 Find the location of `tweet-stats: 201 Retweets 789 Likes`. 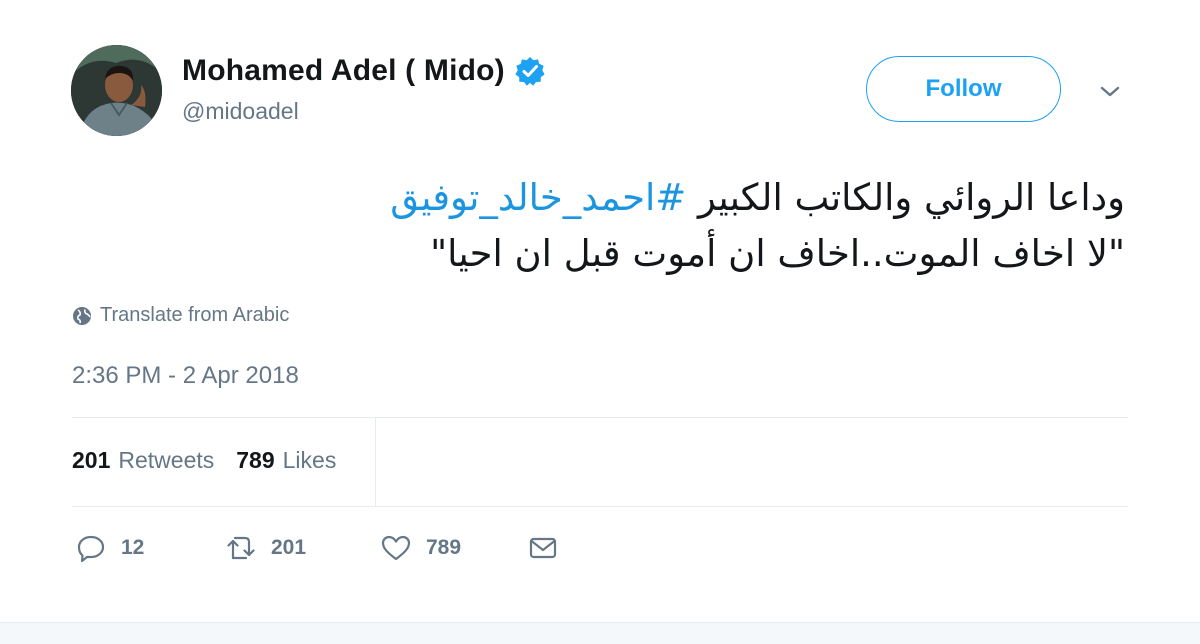

tweet-stats: 201 Retweets 789 Likes is located at coordinates (204, 460).